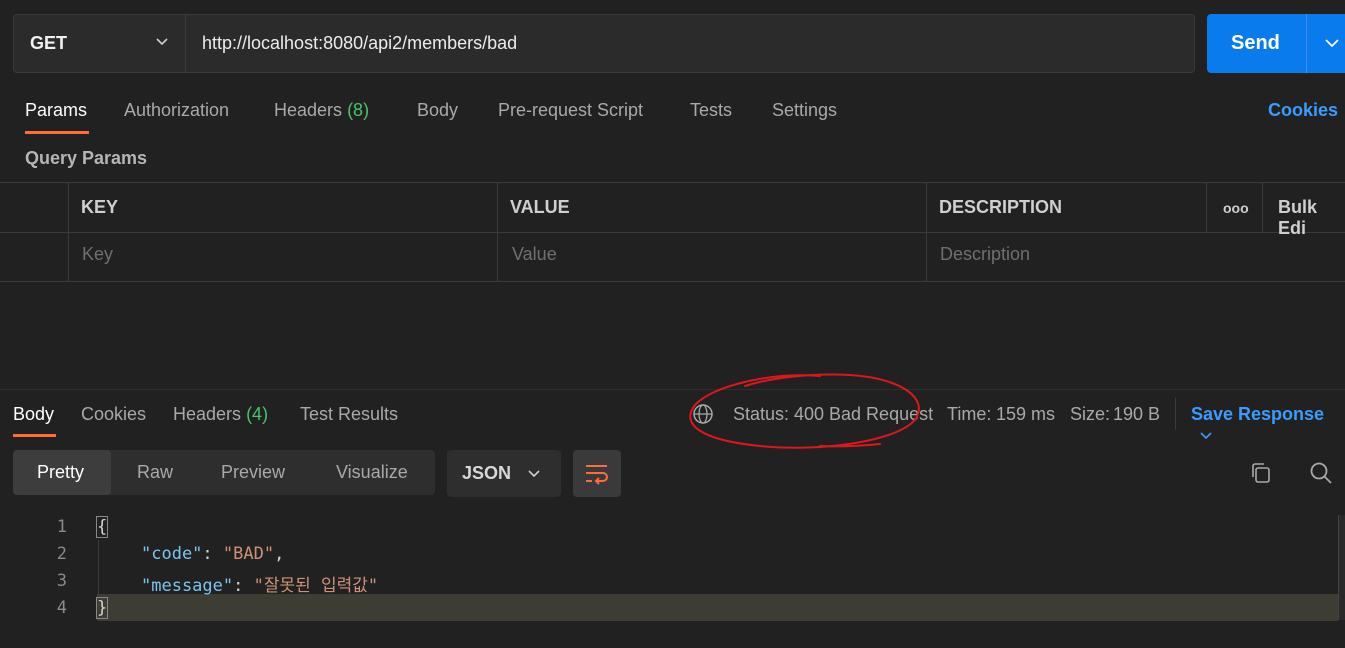 The width and height of the screenshot is (1345, 648). I want to click on tab-headers: Headers (8), so click(321, 110).